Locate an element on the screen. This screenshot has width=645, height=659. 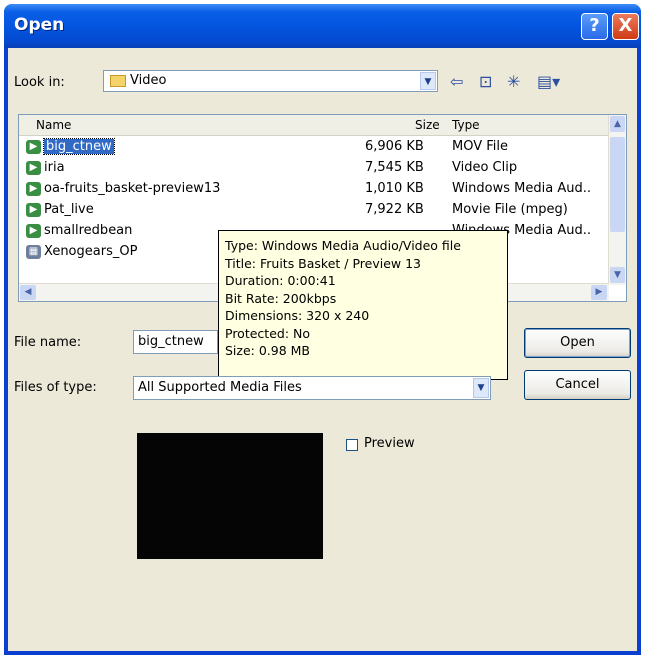
file-type: Movie File (mpeg) is located at coordinates (510, 209).